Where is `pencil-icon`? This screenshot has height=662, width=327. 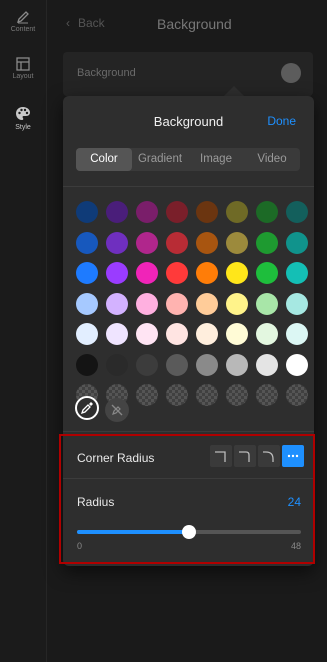
pencil-icon is located at coordinates (22, 17).